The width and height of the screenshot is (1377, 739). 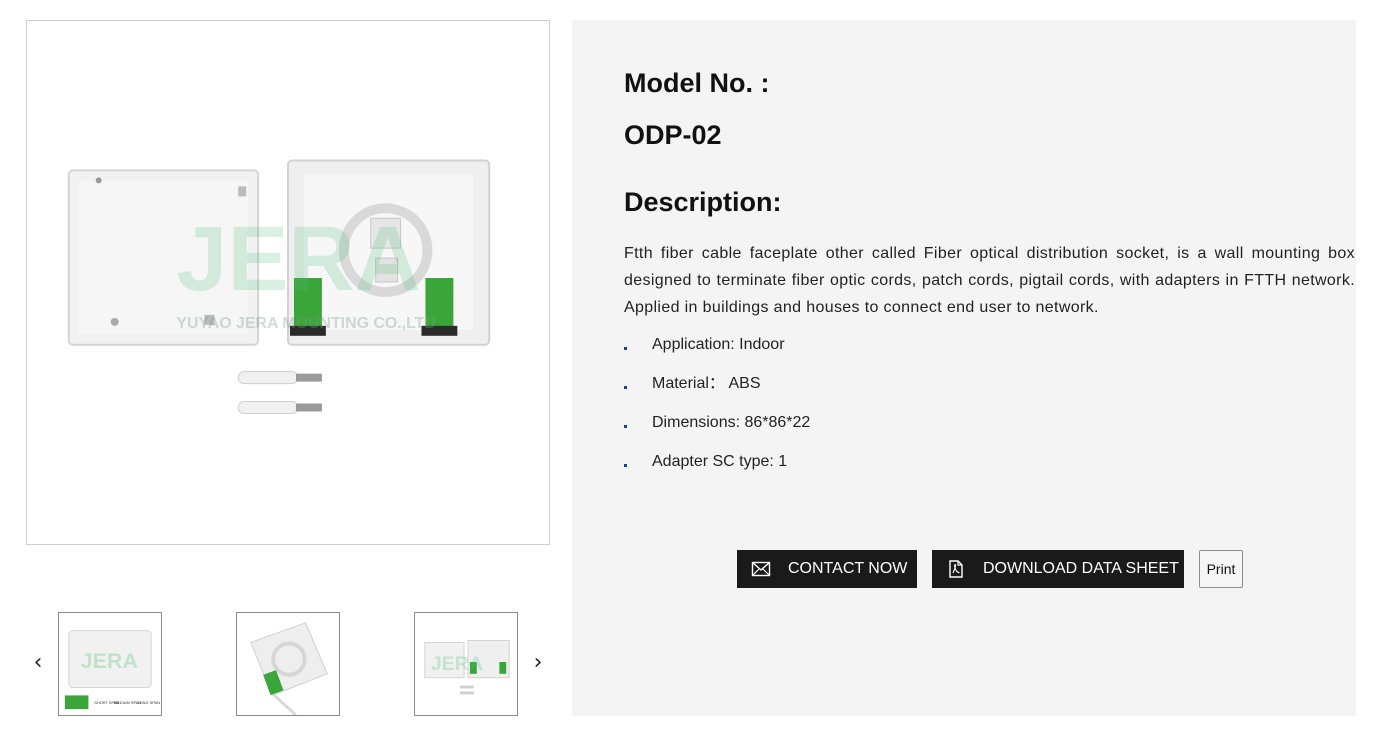 What do you see at coordinates (673, 135) in the screenshot?
I see `model-number-value: ODP-02` at bounding box center [673, 135].